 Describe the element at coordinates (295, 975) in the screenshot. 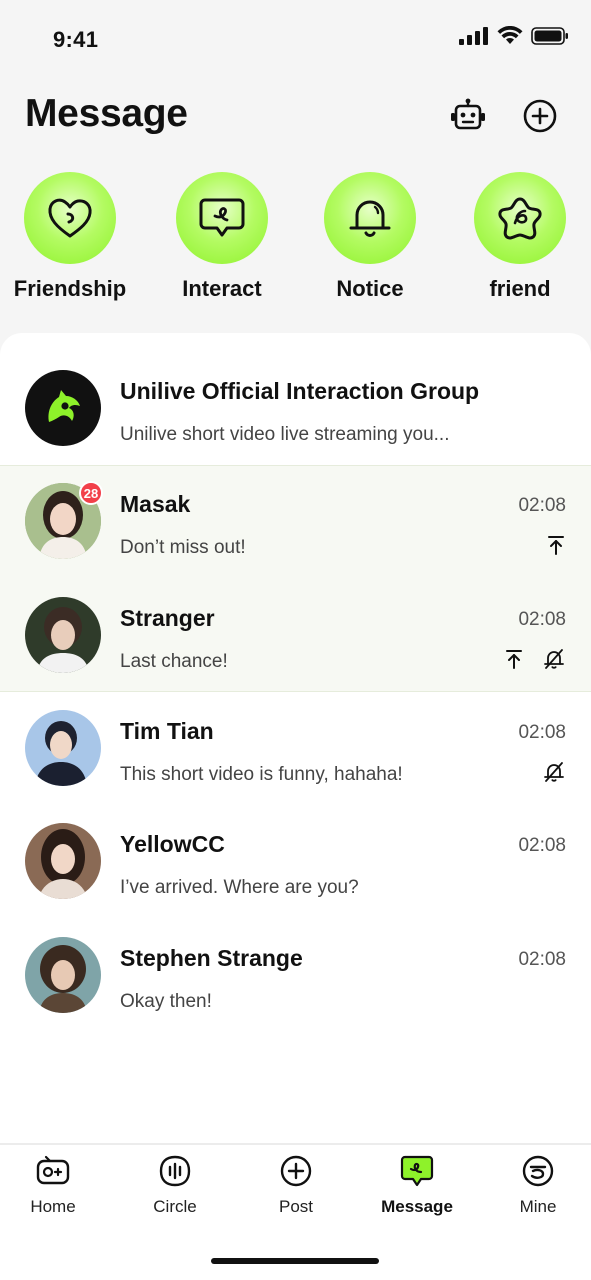

I see `conversation-row: Stephen Strange 02:08 Okay then!` at that location.